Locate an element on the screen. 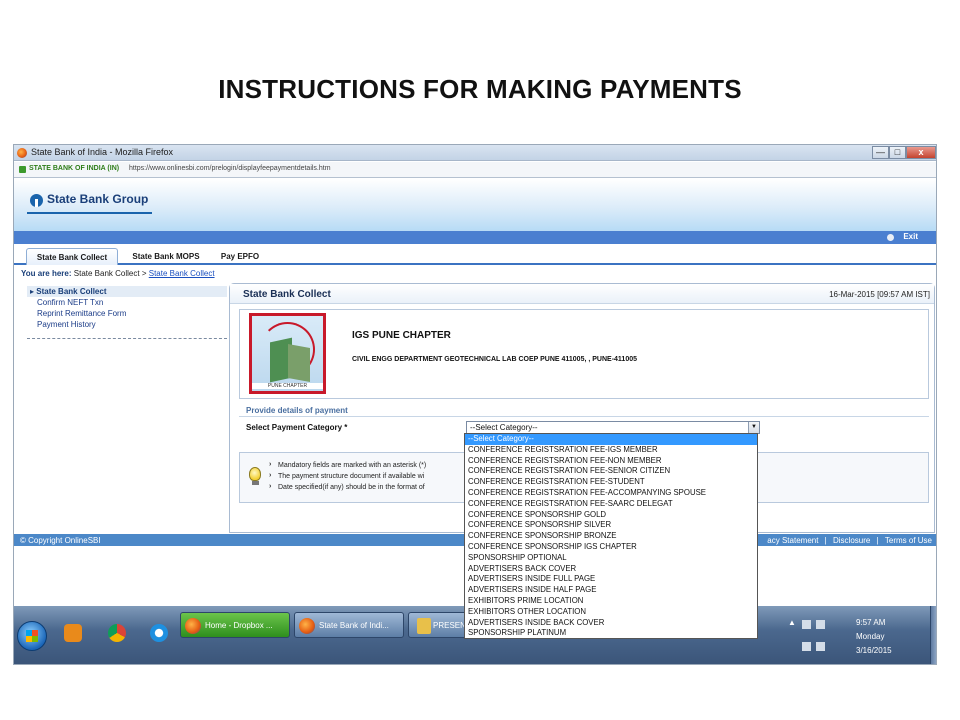 The width and height of the screenshot is (960, 720). dropdown-option: ADVERTISERS BACK COVER is located at coordinates (611, 569).